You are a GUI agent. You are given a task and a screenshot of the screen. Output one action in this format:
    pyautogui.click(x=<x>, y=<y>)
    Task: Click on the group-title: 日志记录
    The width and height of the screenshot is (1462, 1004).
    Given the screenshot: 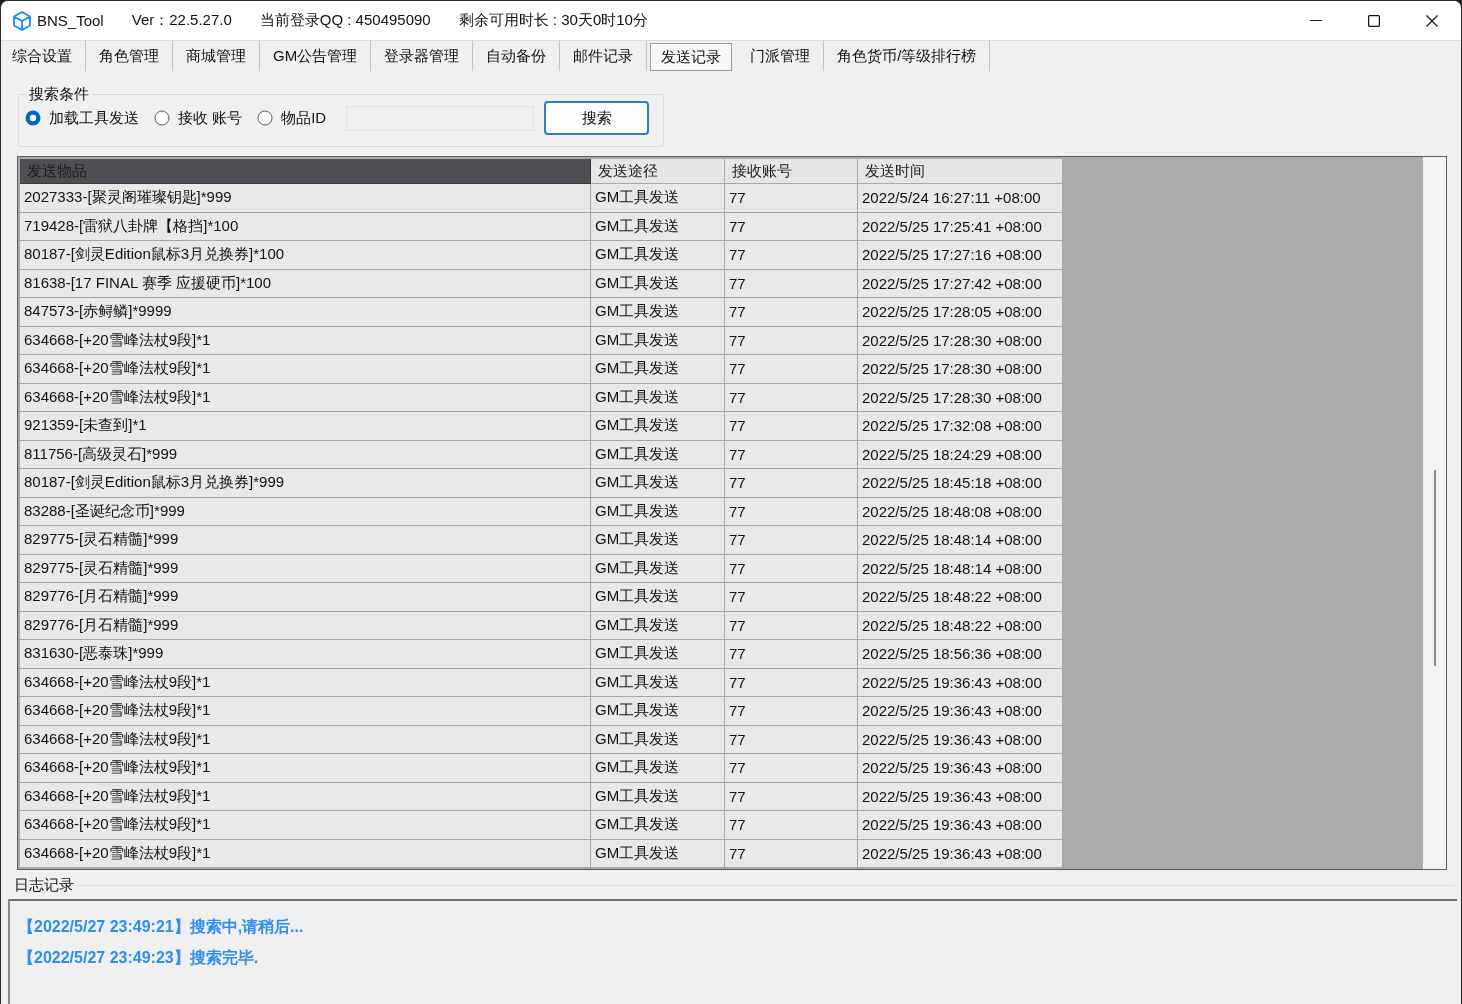 What is the action you would take?
    pyautogui.click(x=44, y=885)
    